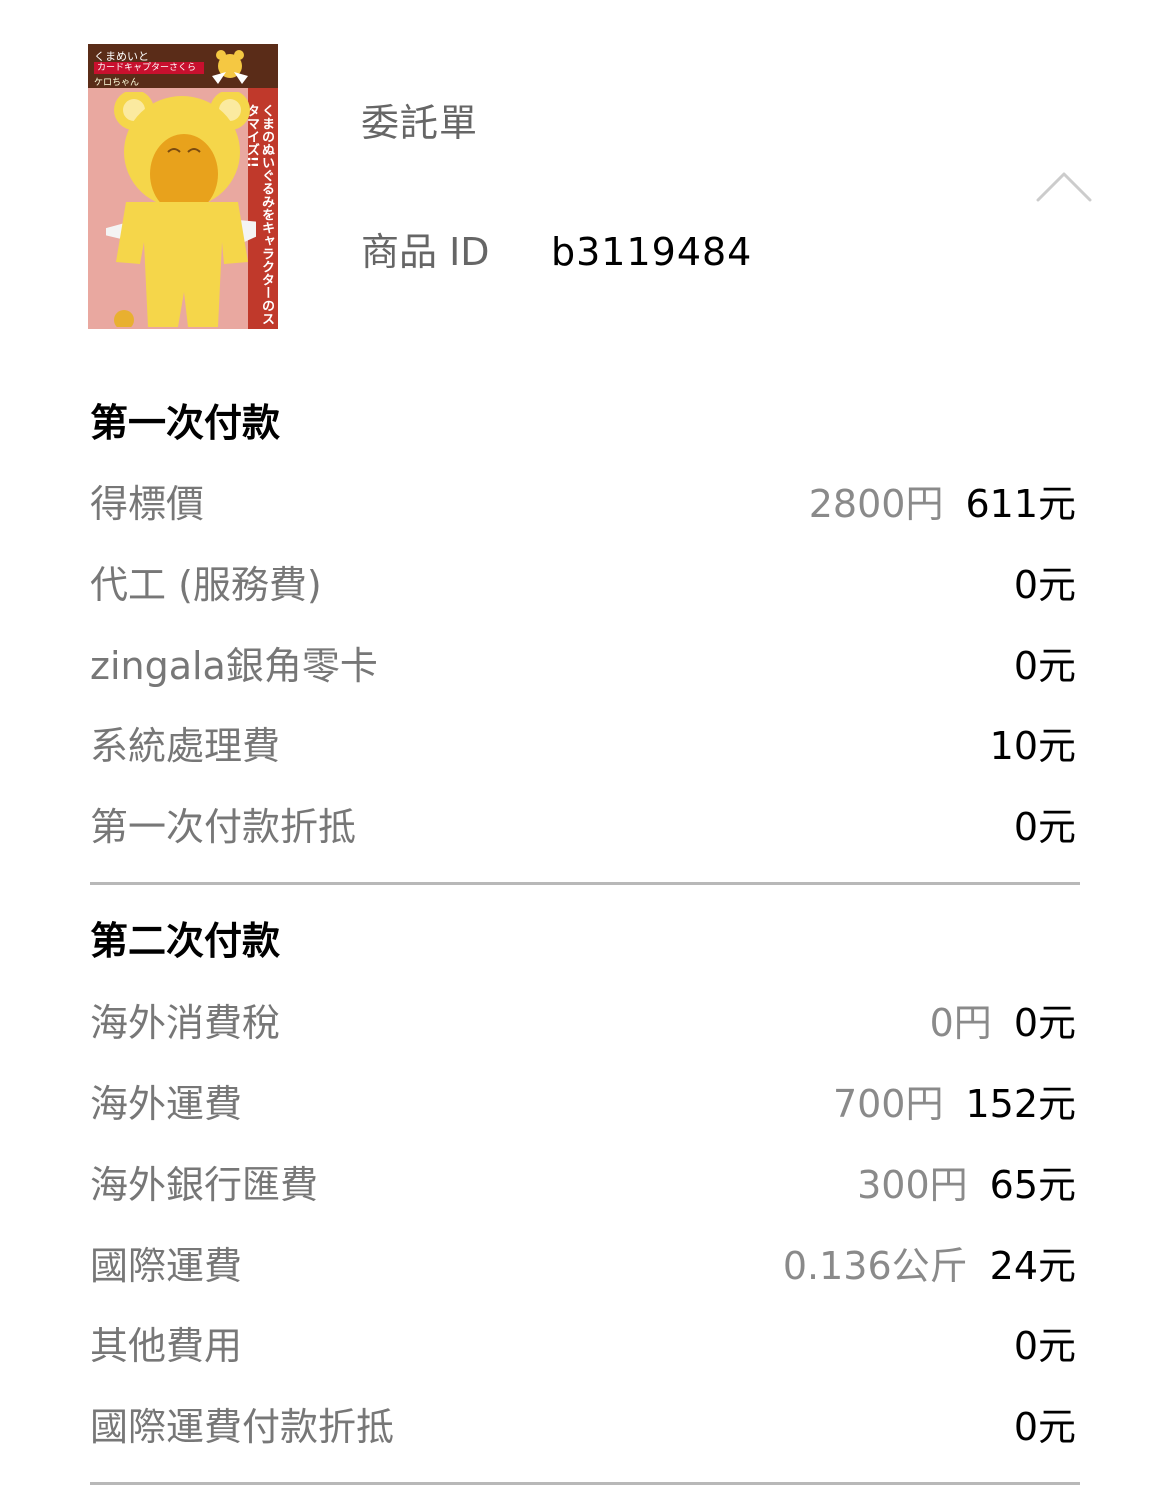 Image resolution: width=1170 pixels, height=1507 pixels. I want to click on package-series: カードキャプターさくら, so click(149, 68).